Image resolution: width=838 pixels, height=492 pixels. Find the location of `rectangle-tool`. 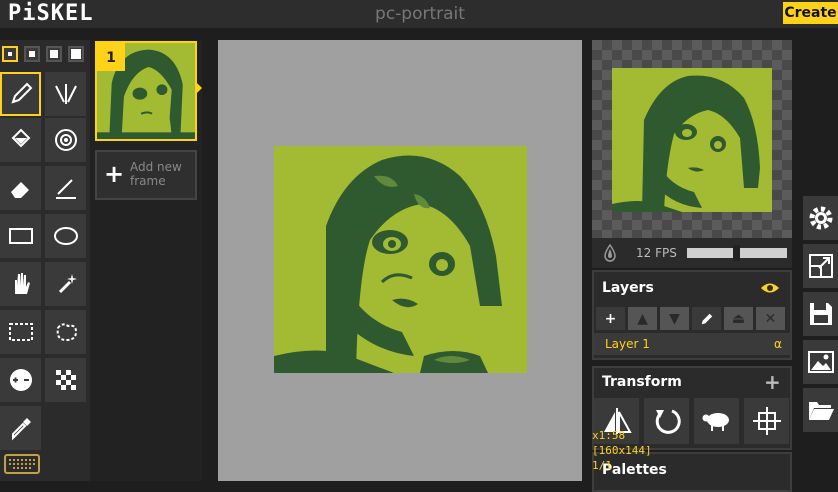

rectangle-tool is located at coordinates (20, 236).